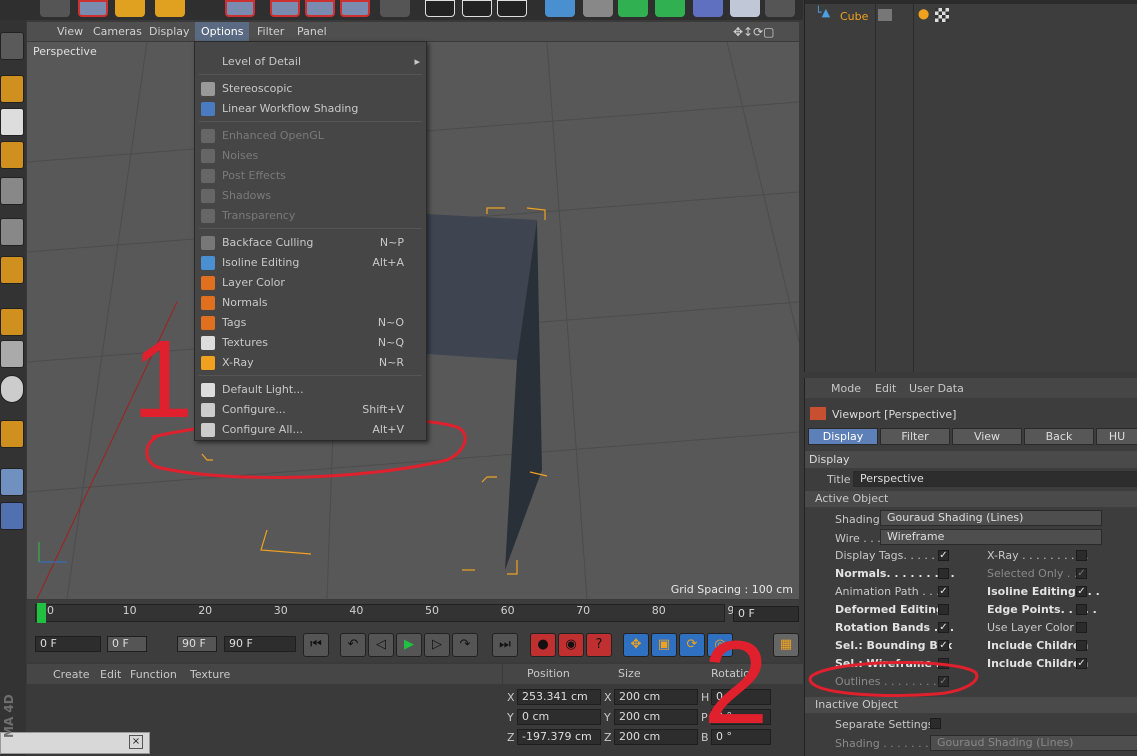  What do you see at coordinates (270, 31) in the screenshot?
I see `menu-filter: Filter` at bounding box center [270, 31].